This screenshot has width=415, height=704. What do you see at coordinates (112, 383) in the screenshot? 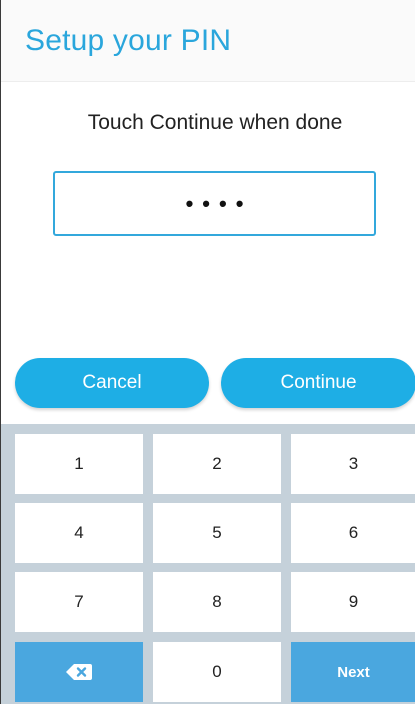
I see `cancel-button: Cancel` at bounding box center [112, 383].